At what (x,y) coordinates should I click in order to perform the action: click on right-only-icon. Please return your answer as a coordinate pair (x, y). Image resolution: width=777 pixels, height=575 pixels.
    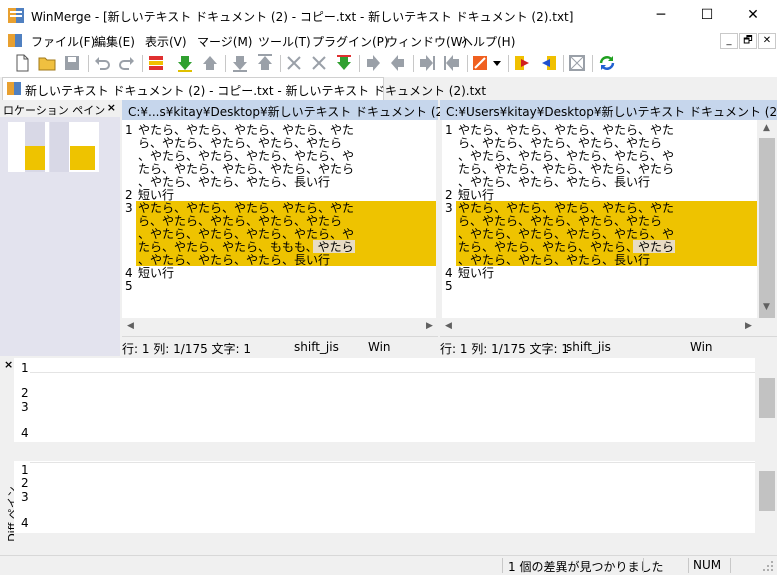
    Looking at the image, I should click on (548, 63).